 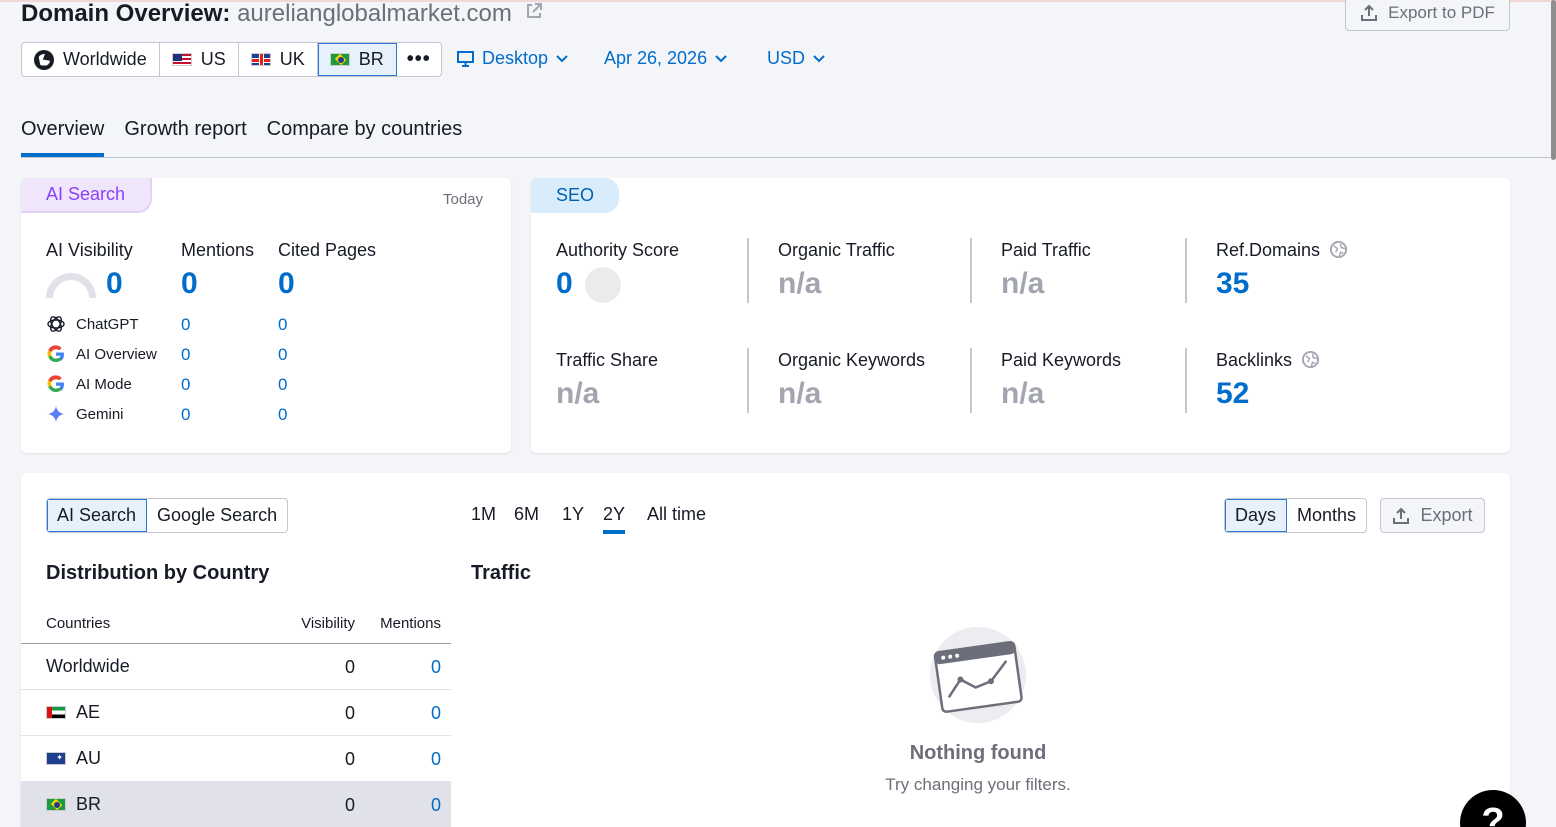 What do you see at coordinates (526, 514) in the screenshot?
I see `period-6m: 6M` at bounding box center [526, 514].